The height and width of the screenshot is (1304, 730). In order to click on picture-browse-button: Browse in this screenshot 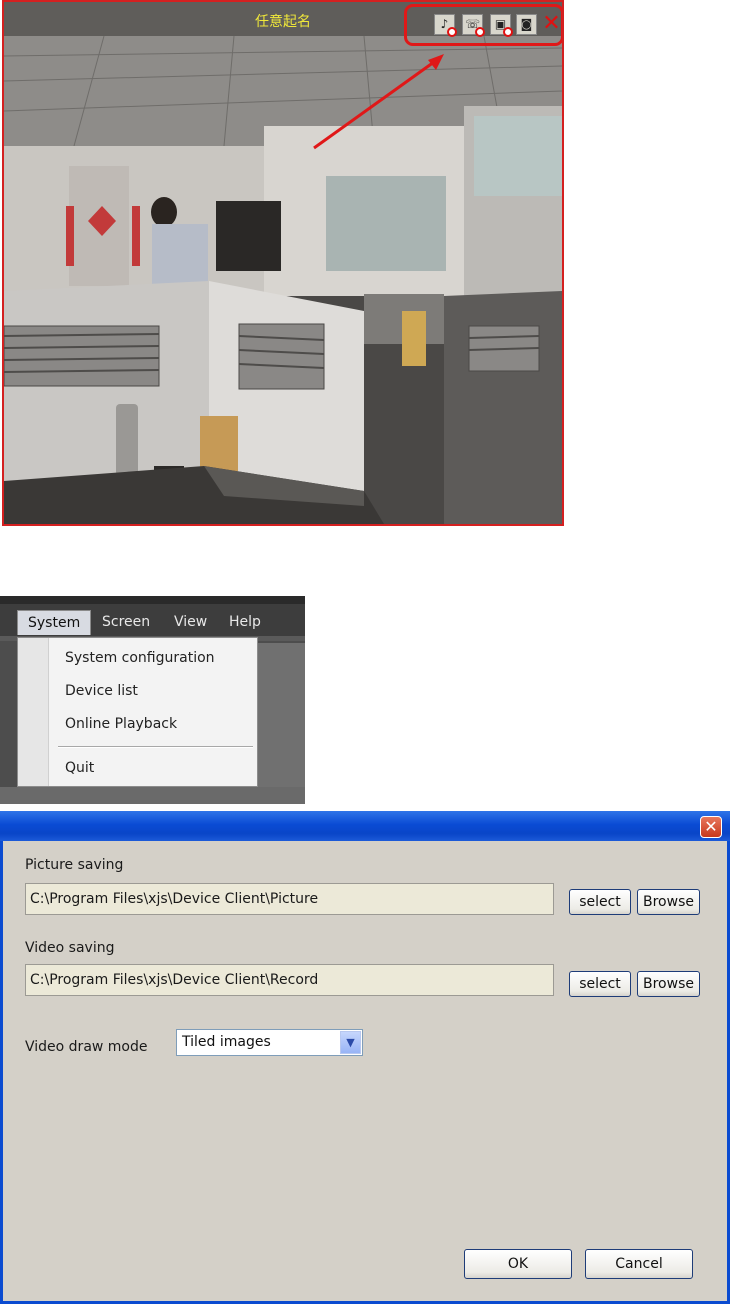, I will do `click(668, 902)`.